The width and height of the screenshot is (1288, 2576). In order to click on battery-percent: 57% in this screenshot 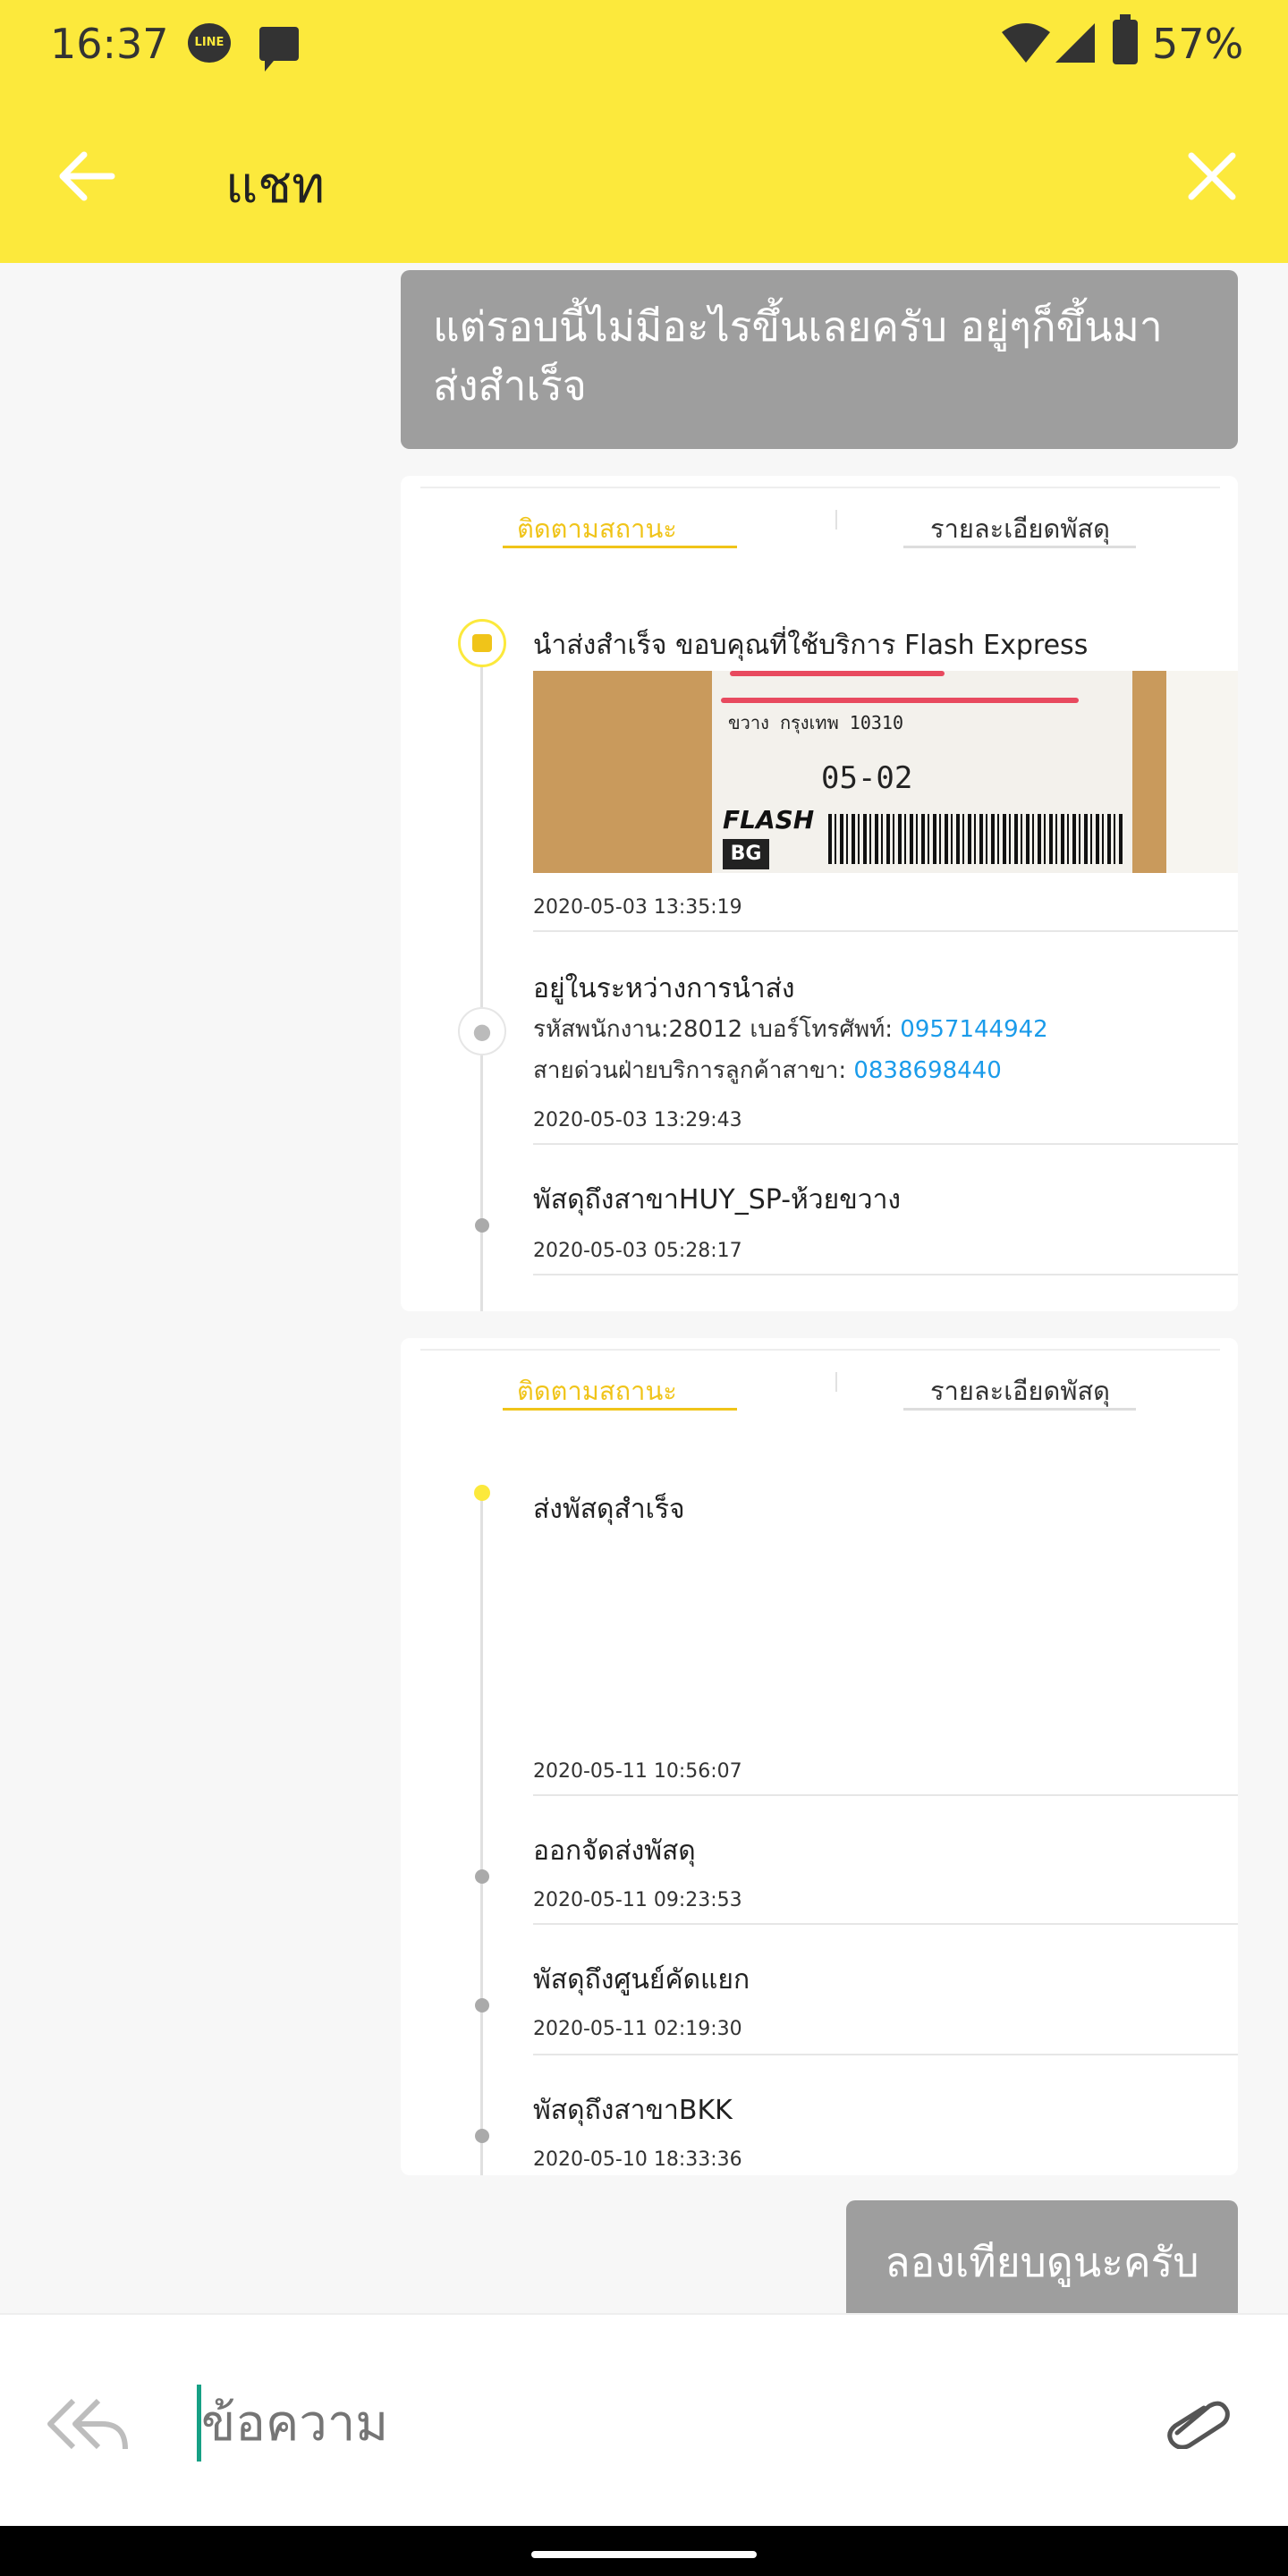, I will do `click(1198, 44)`.